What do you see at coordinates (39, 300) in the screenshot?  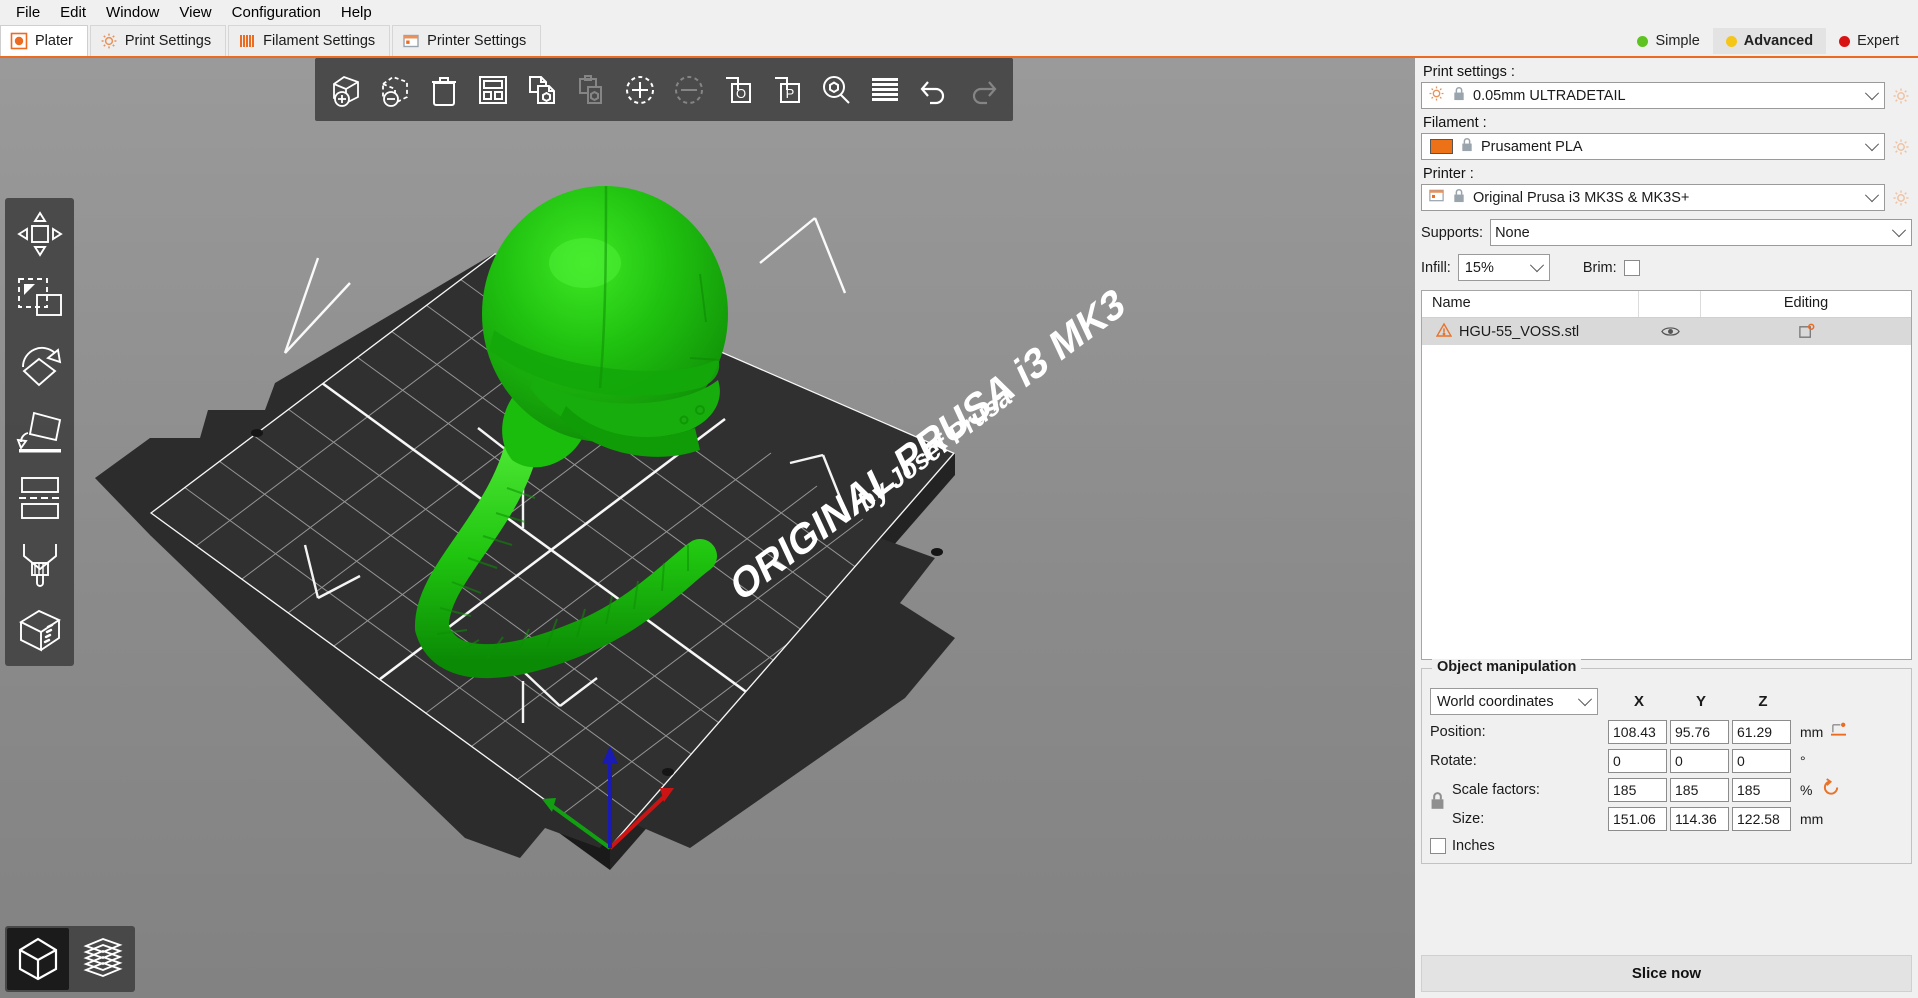 I see `scale-gizmo-icon` at bounding box center [39, 300].